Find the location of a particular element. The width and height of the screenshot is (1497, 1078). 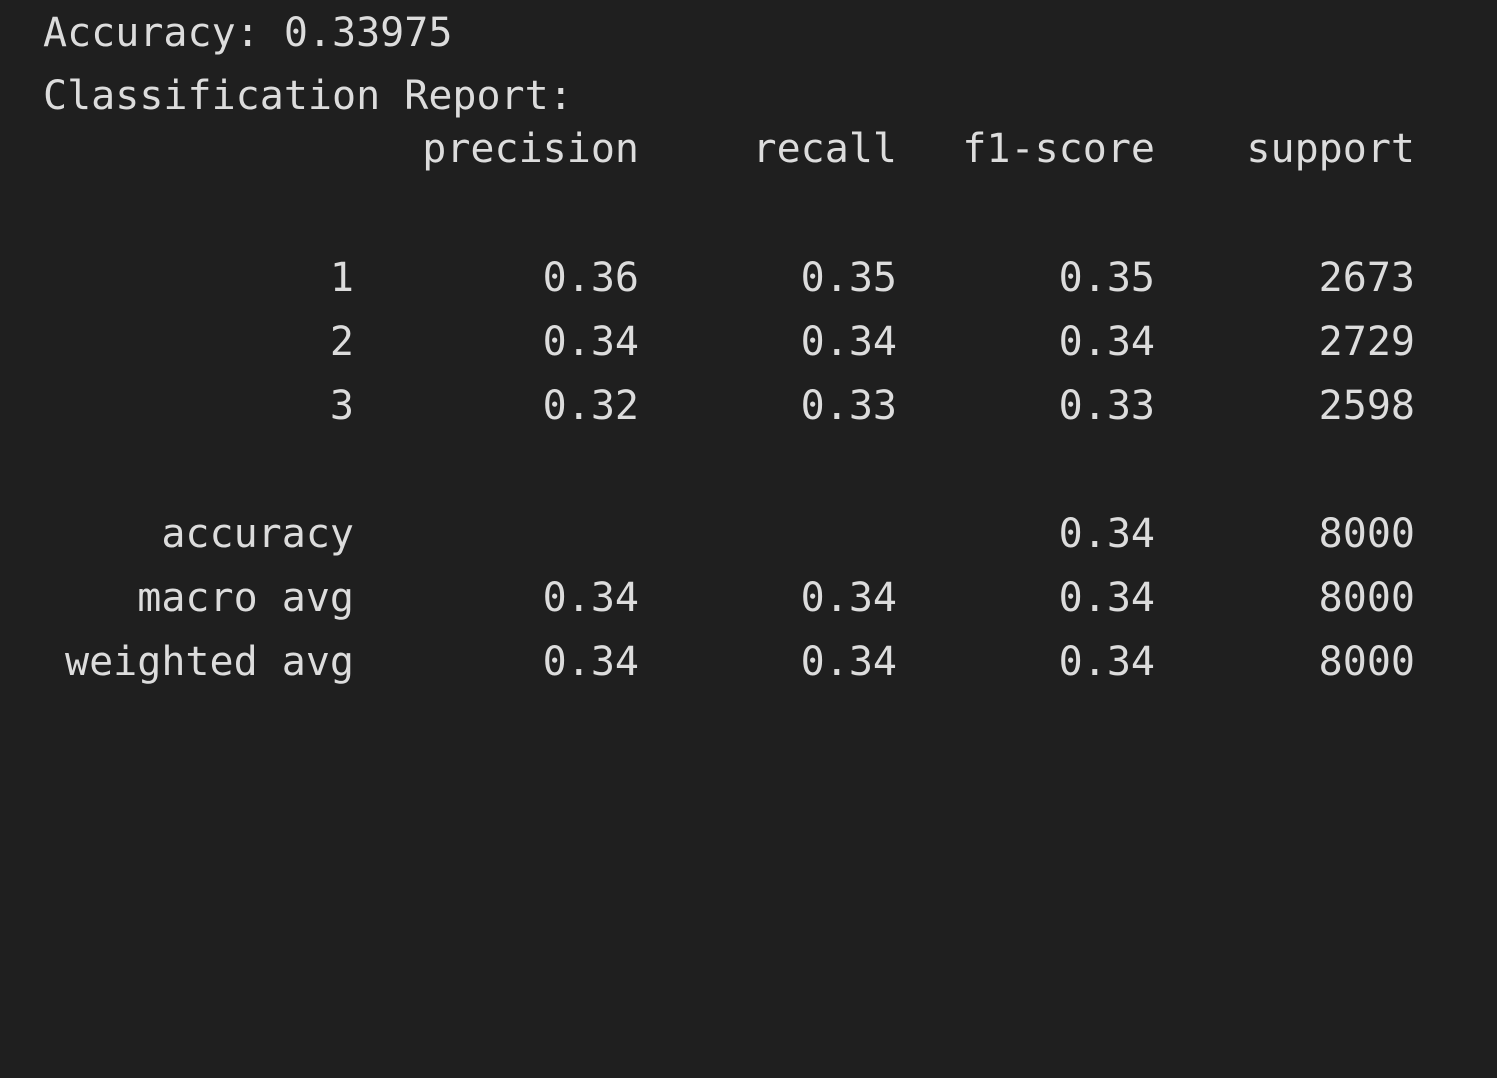

support-value: 2673 is located at coordinates (1366, 278).